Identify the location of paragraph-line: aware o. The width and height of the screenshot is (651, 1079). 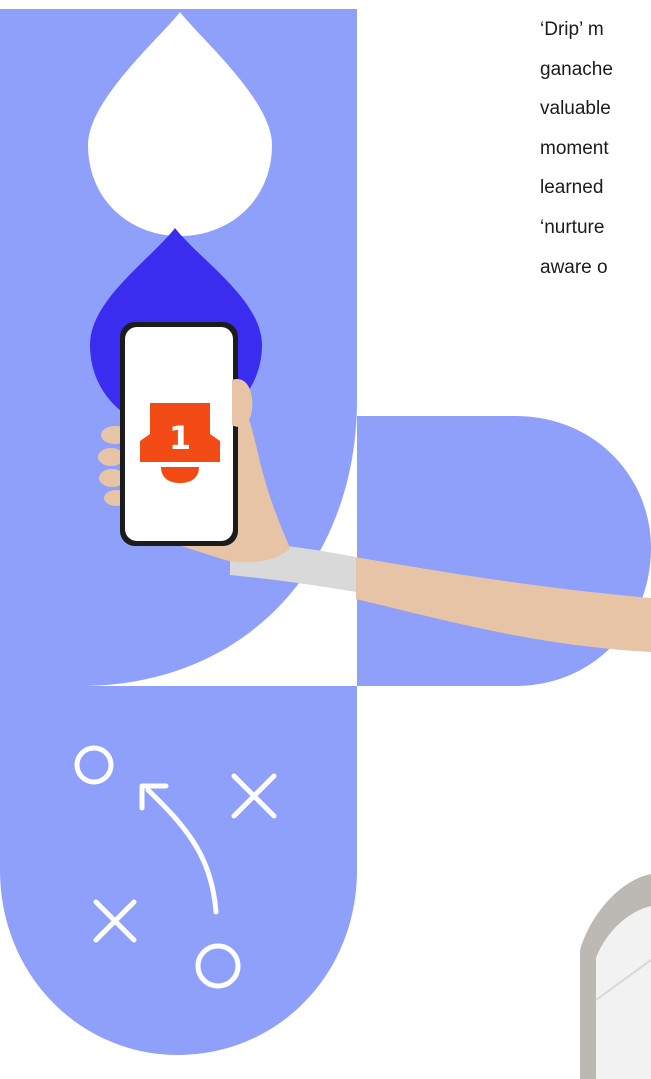
(574, 267).